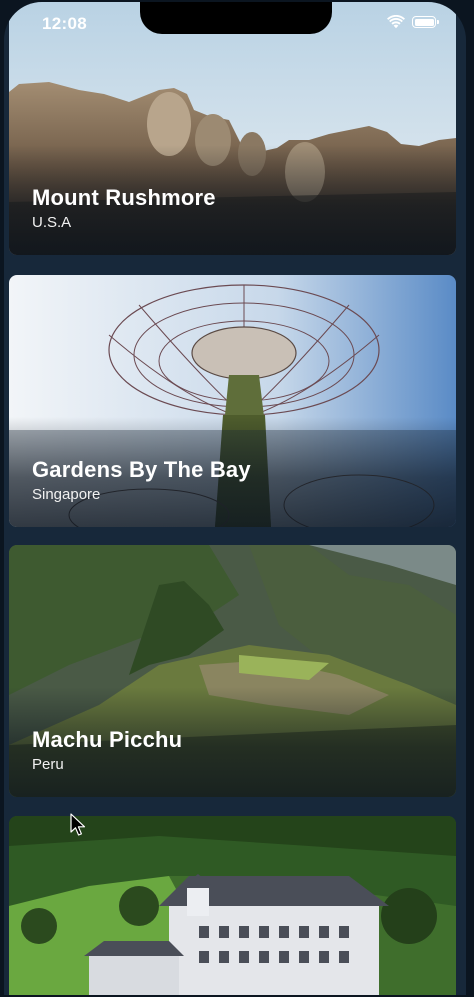 This screenshot has height=997, width=474. Describe the element at coordinates (78, 824) in the screenshot. I see `mouse-cursor-icon` at that location.